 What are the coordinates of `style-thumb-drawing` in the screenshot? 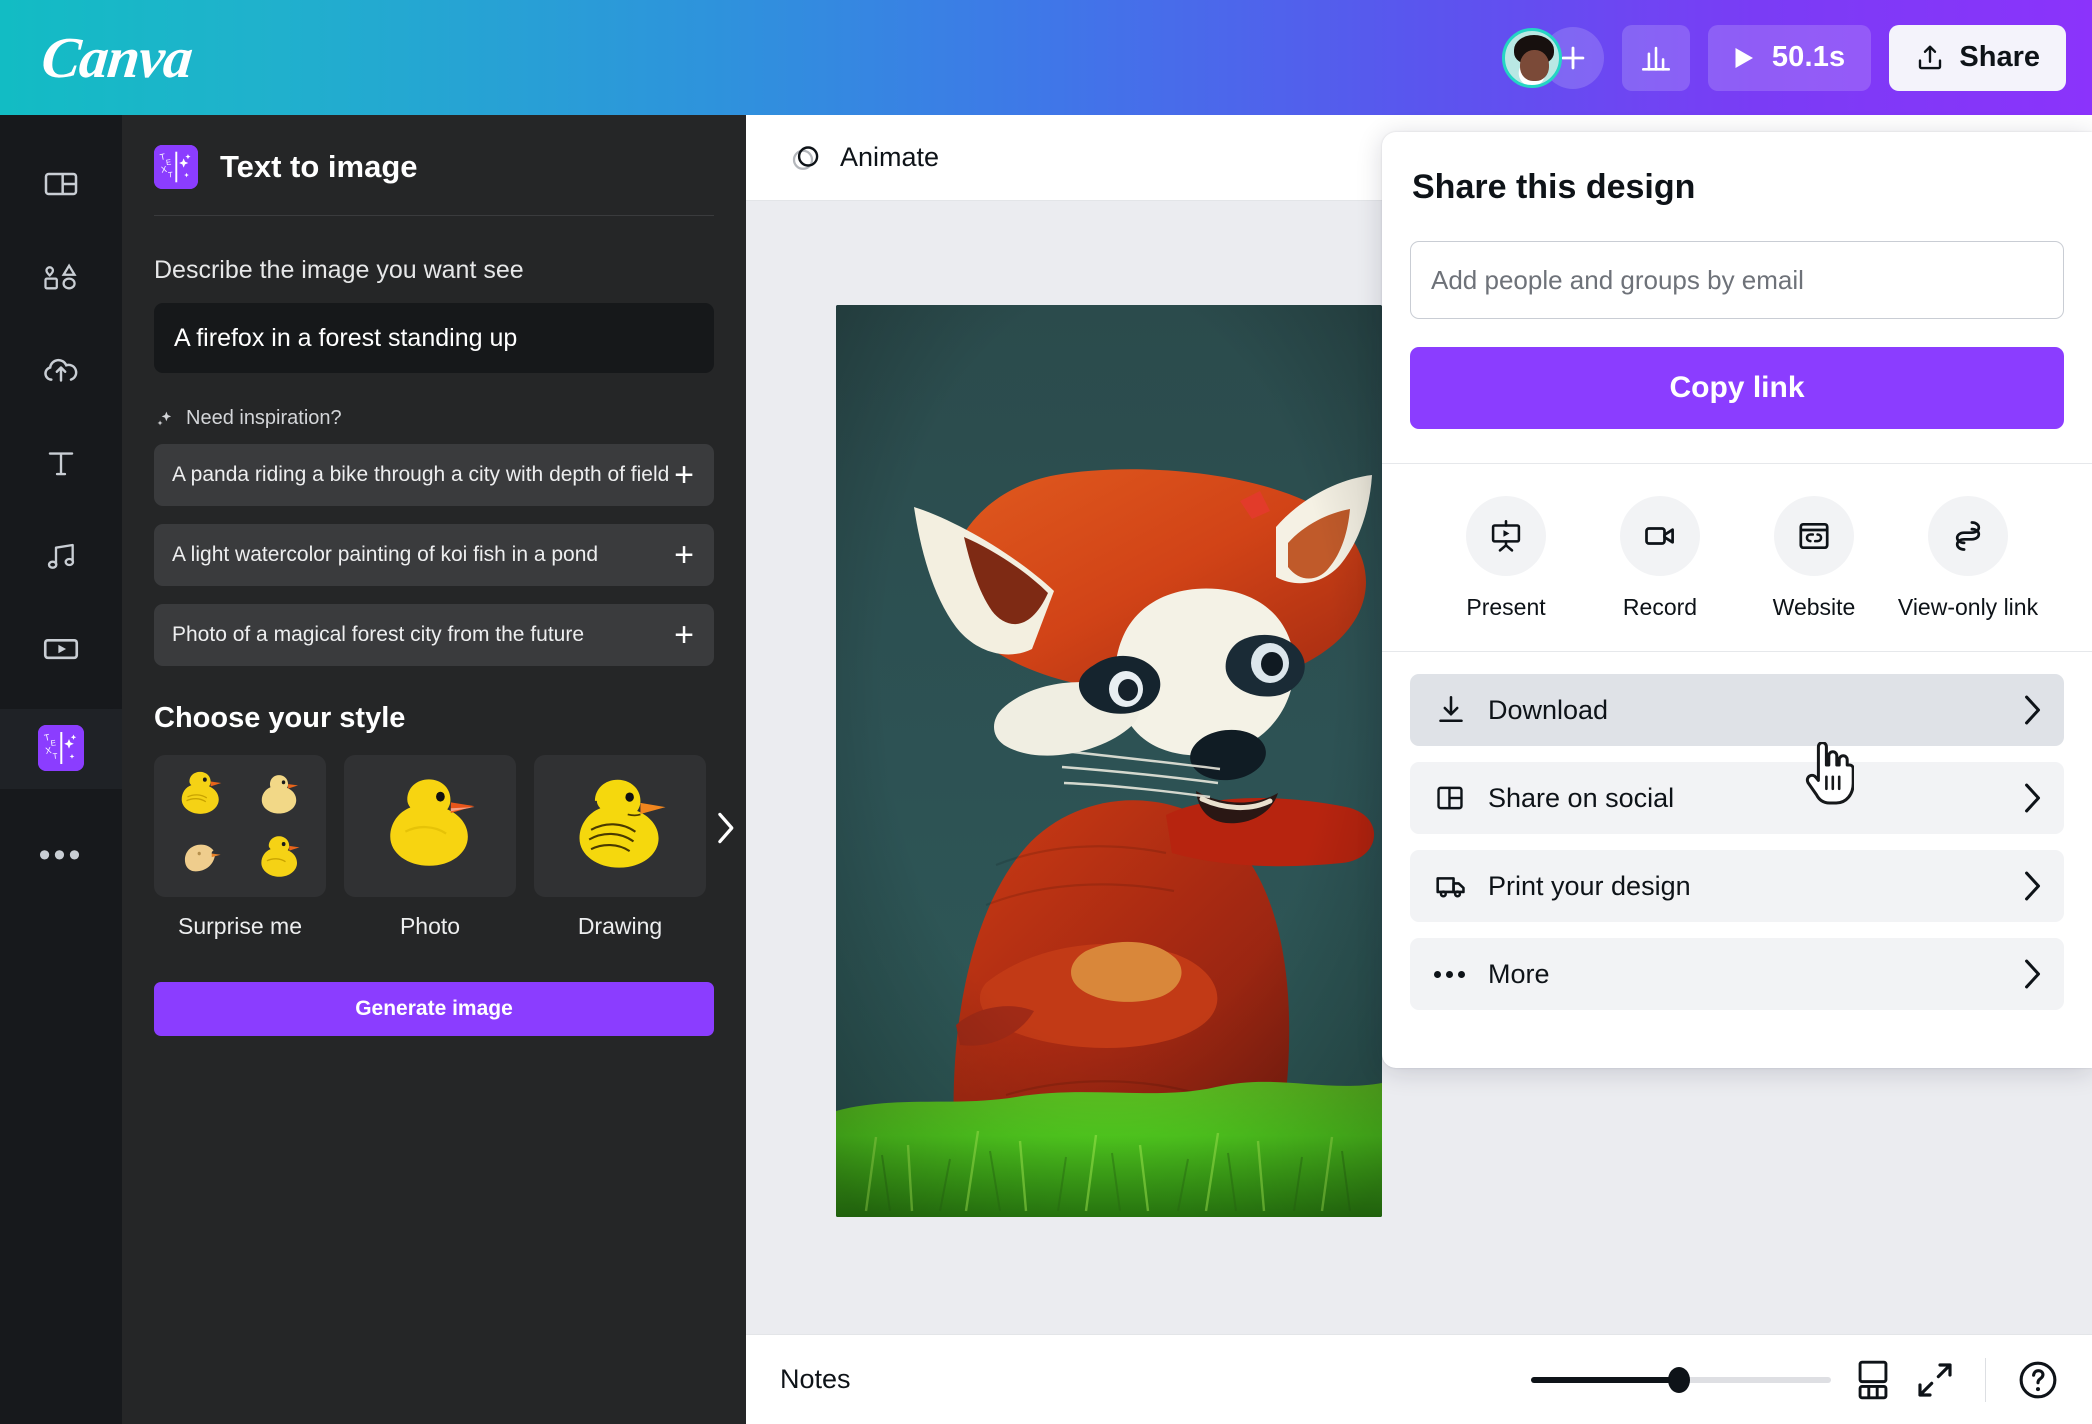 It's located at (620, 826).